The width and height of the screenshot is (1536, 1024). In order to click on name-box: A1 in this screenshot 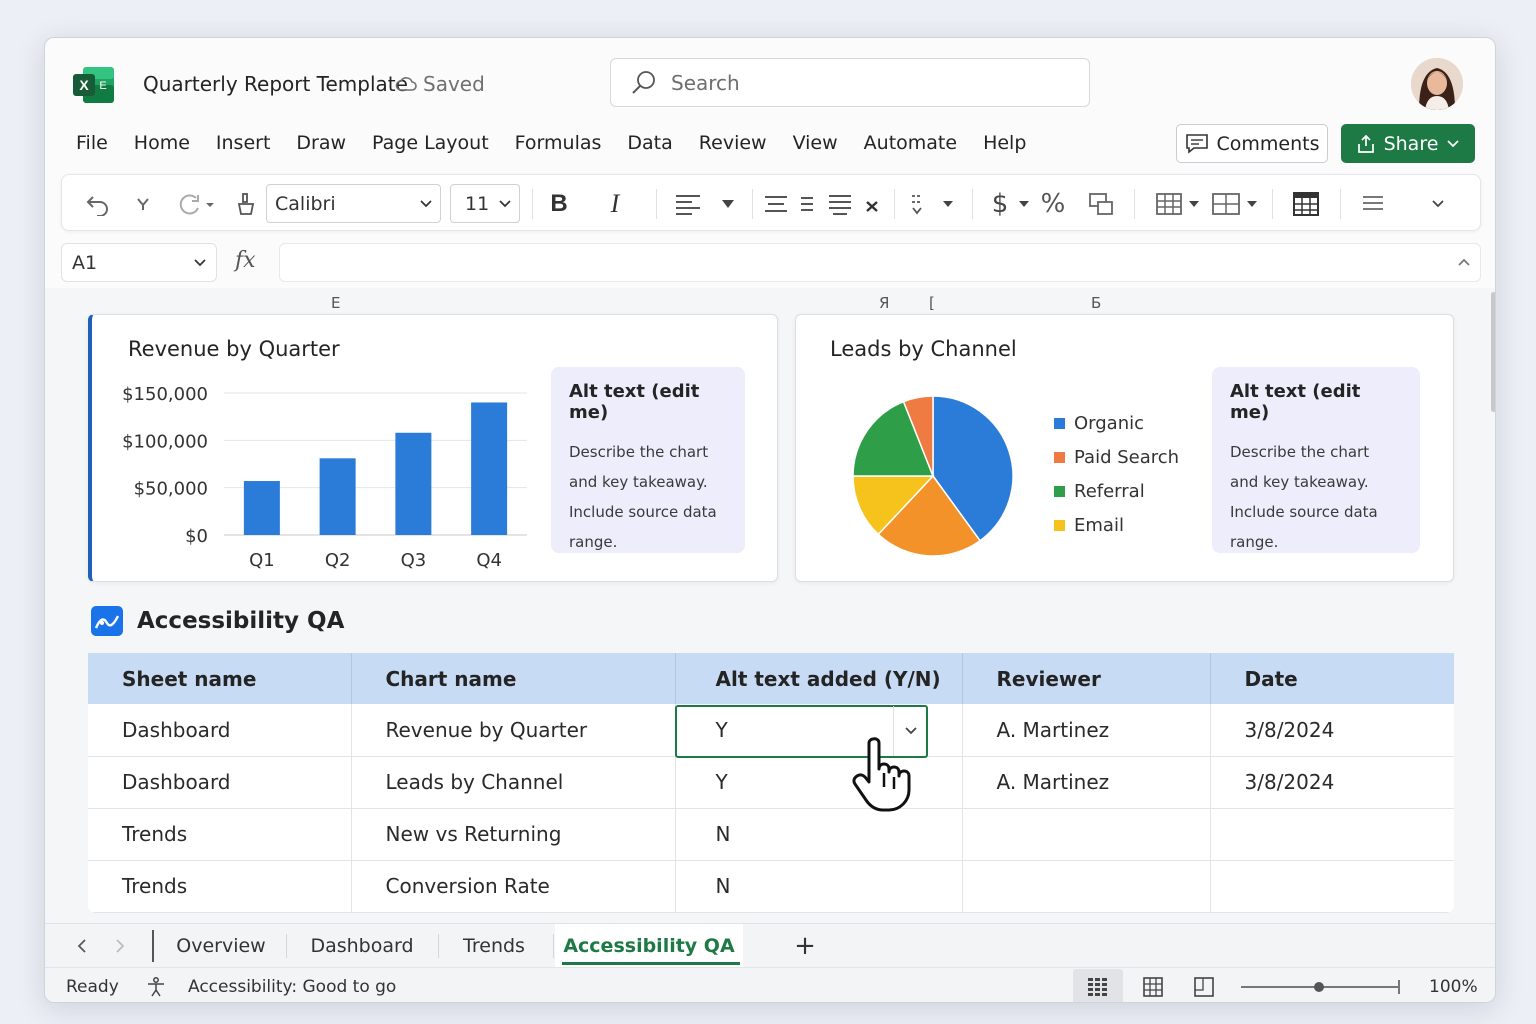, I will do `click(139, 262)`.